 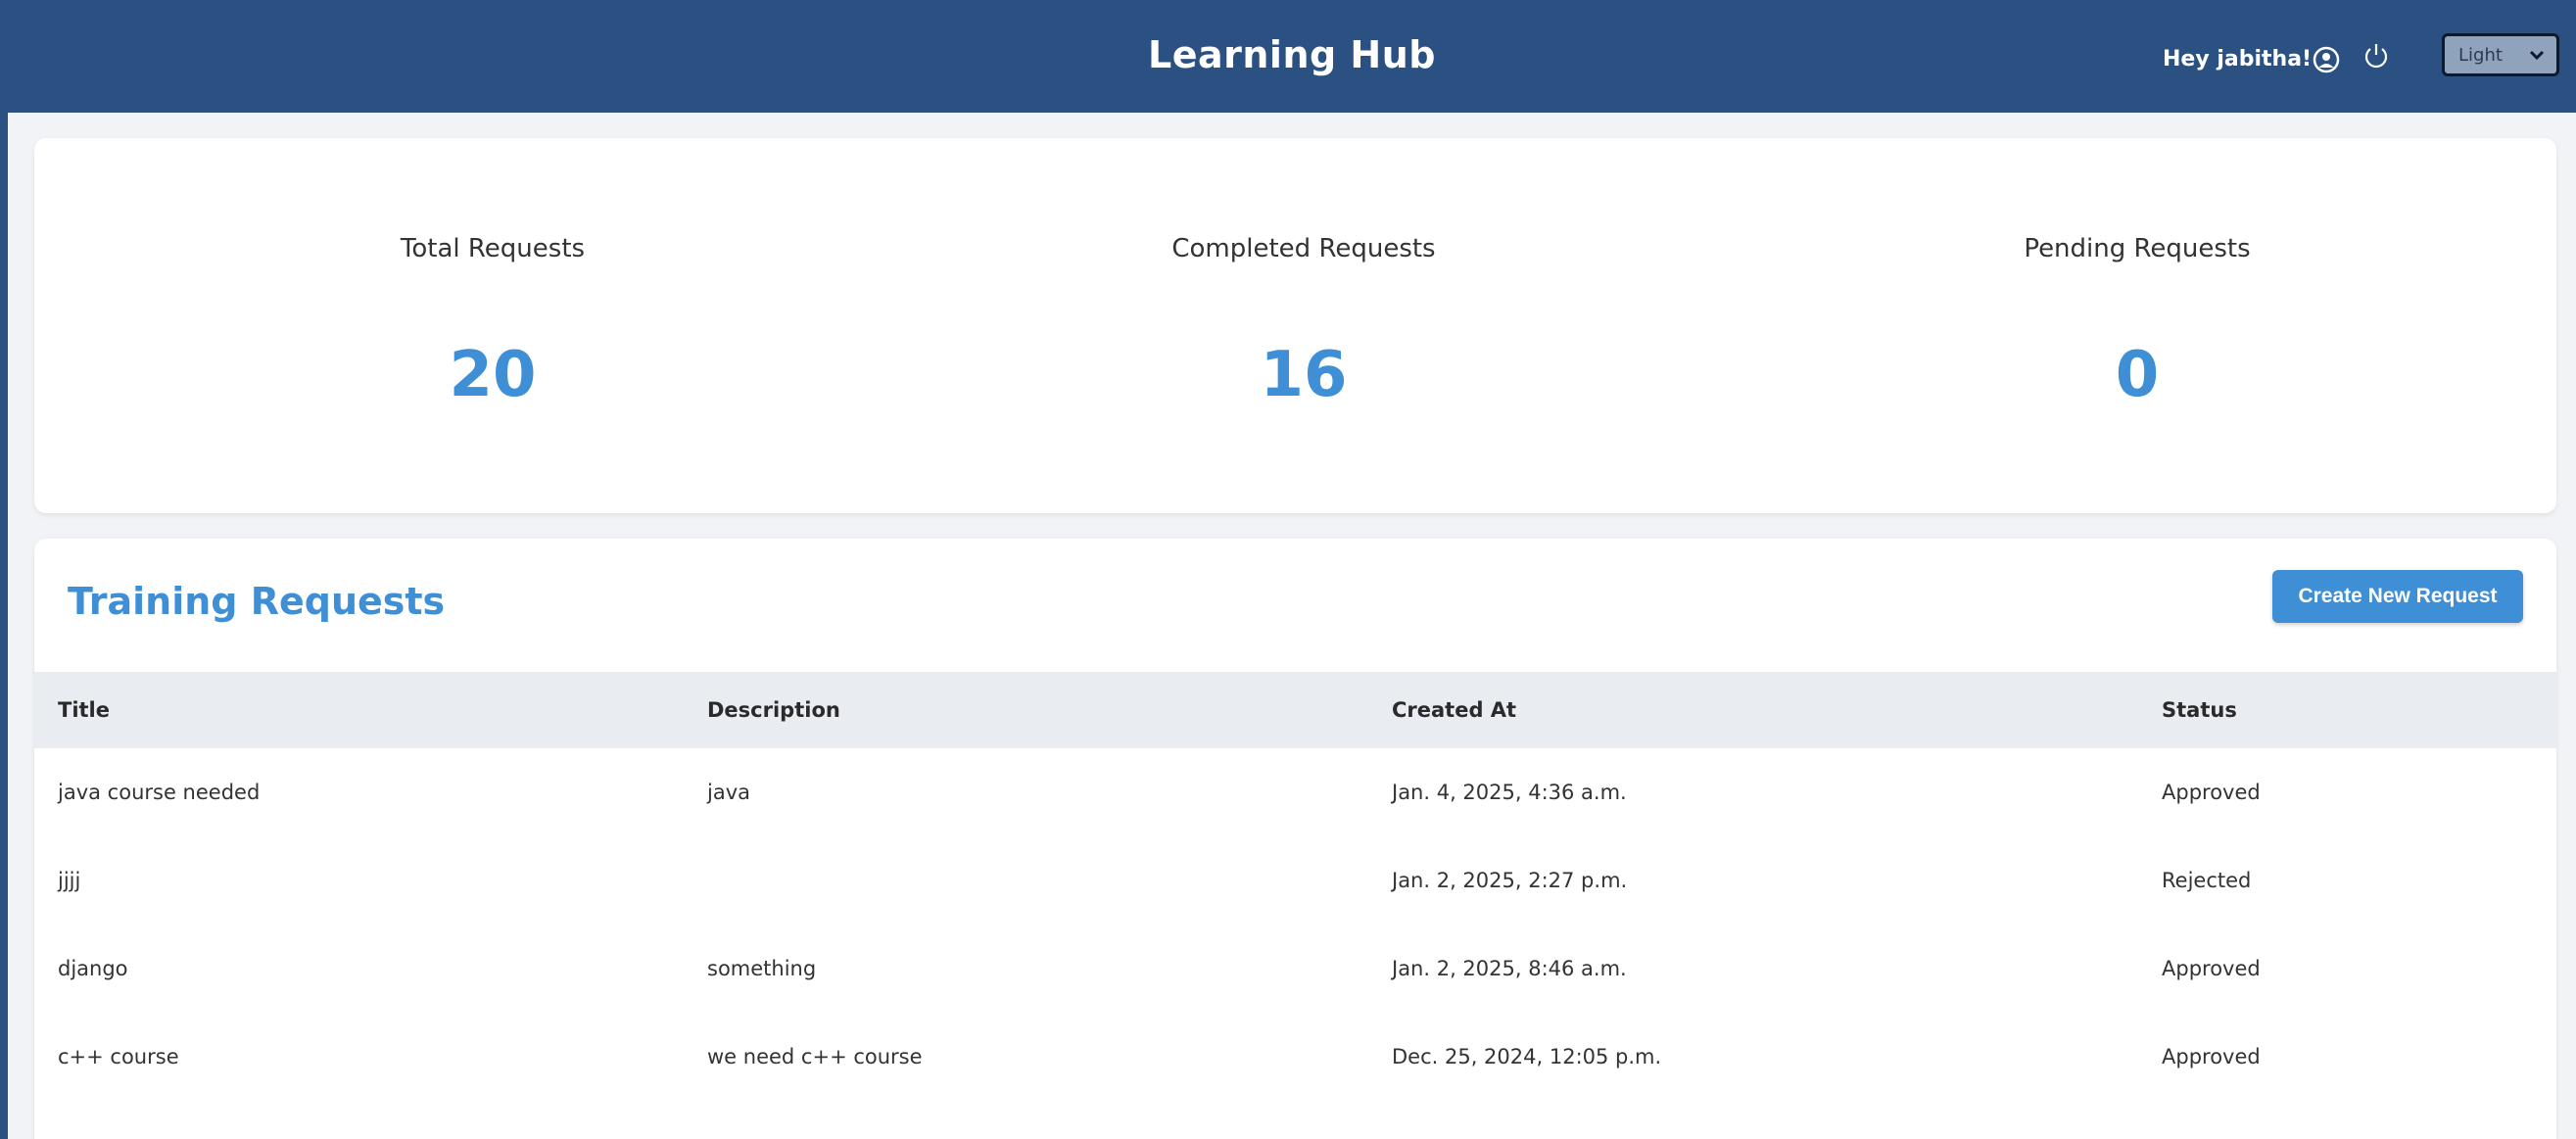 What do you see at coordinates (119, 1056) in the screenshot?
I see `cell-title: c++ course` at bounding box center [119, 1056].